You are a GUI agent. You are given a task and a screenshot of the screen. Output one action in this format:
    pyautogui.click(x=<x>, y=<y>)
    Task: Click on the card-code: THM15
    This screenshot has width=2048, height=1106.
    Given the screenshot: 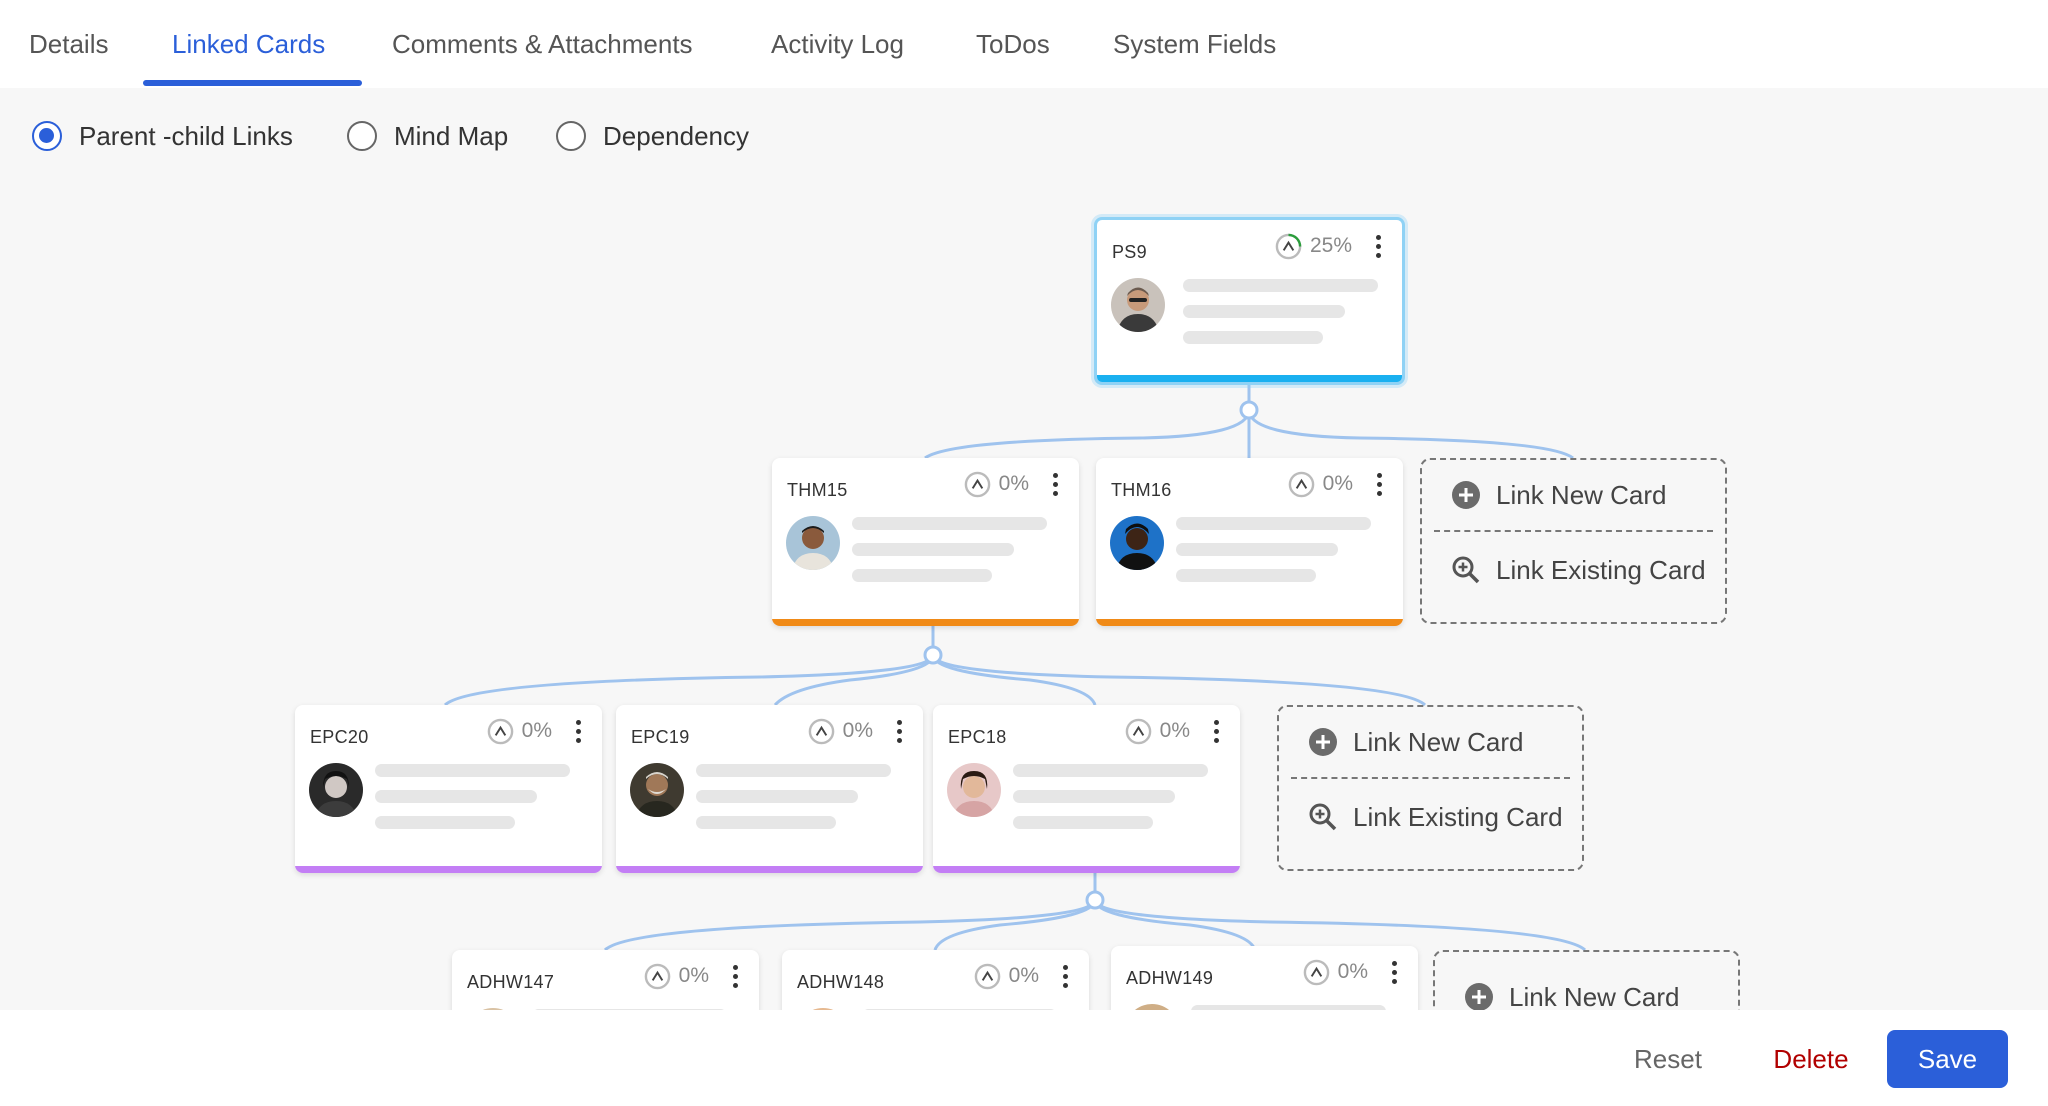 What is the action you would take?
    pyautogui.click(x=817, y=490)
    